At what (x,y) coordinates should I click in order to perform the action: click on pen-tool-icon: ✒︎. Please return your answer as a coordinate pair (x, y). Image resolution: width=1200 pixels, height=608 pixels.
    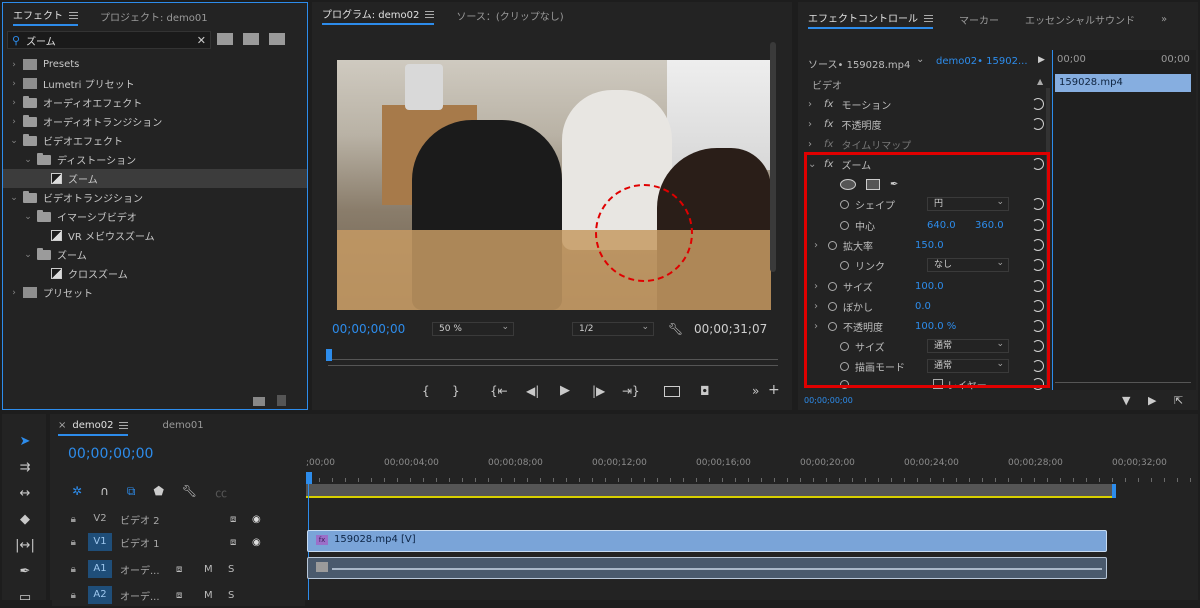
    Looking at the image, I should click on (25, 573).